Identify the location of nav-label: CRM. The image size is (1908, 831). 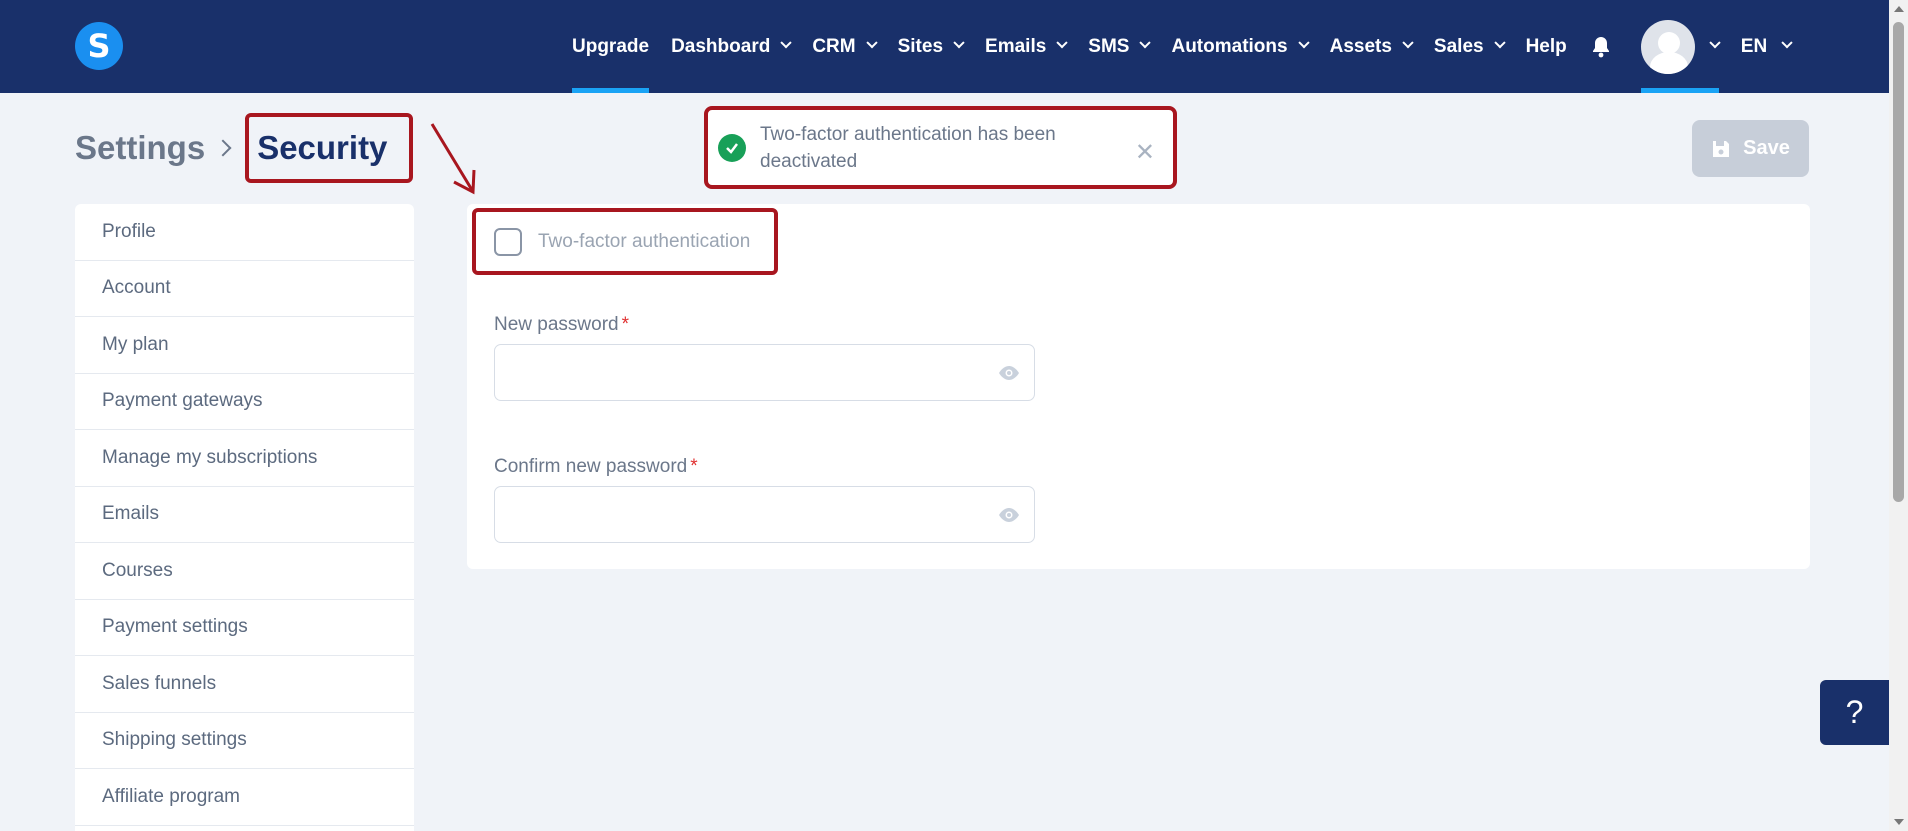
(834, 46).